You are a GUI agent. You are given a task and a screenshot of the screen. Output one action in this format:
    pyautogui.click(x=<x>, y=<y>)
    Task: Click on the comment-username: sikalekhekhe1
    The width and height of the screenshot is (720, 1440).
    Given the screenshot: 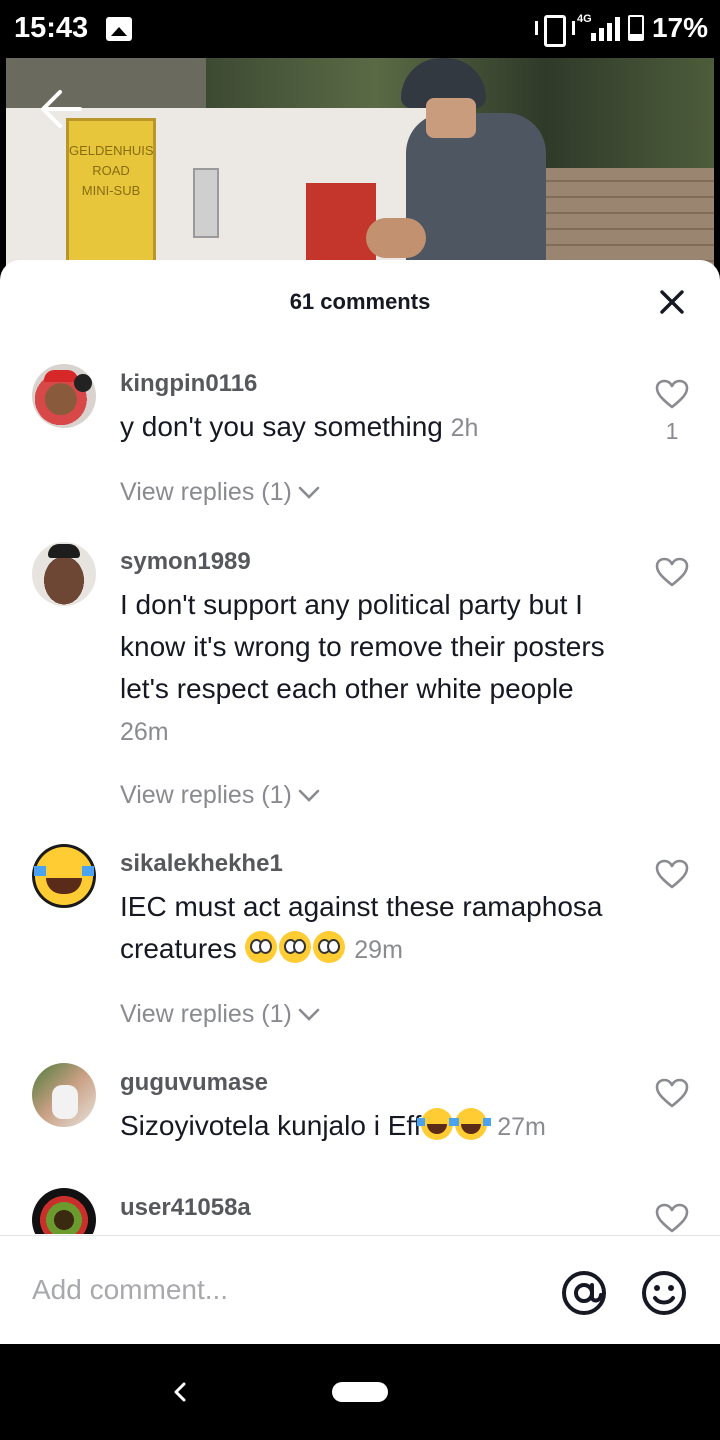 What is the action you would take?
    pyautogui.click(x=201, y=864)
    